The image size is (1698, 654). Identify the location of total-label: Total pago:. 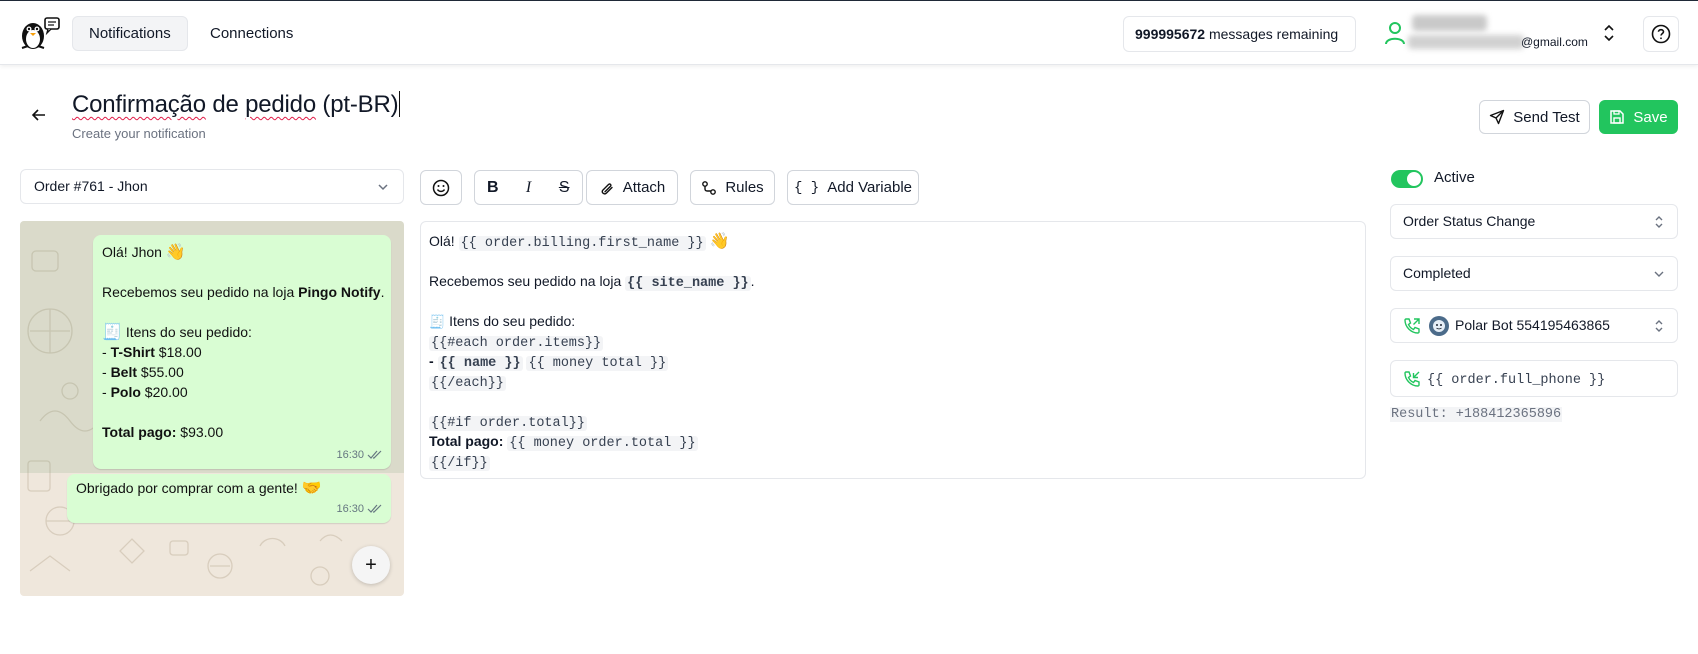
(139, 432).